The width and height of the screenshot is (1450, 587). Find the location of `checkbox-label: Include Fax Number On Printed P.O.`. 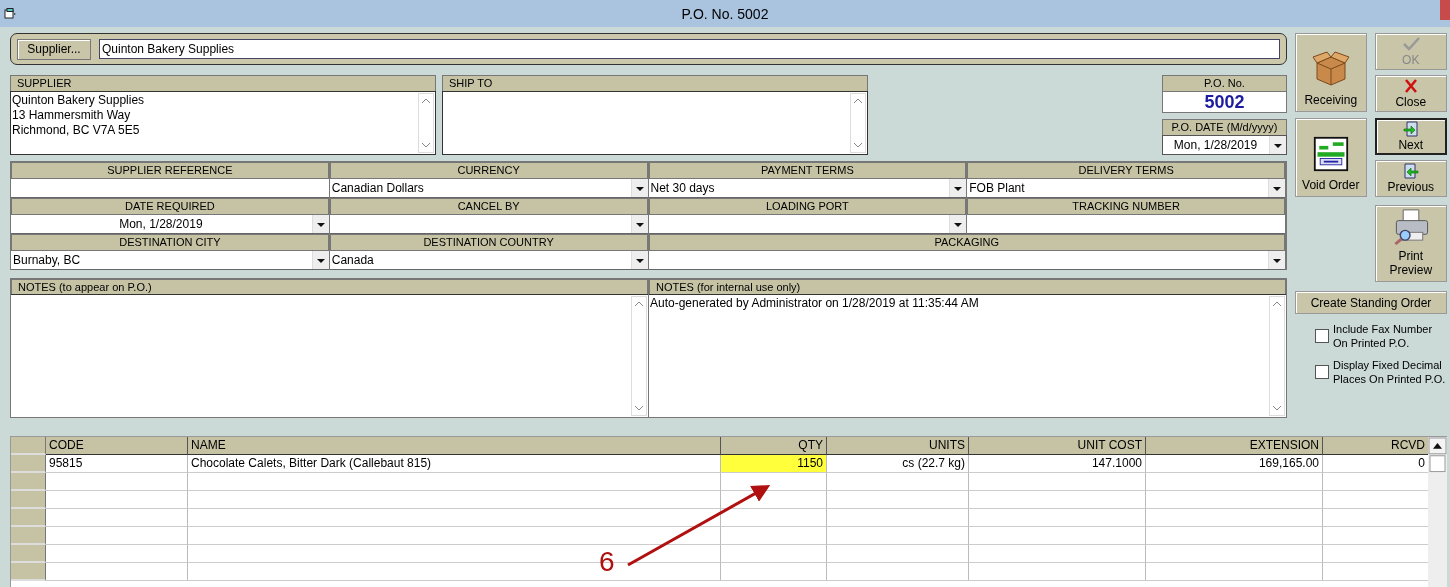

checkbox-label: Include Fax Number On Printed P.O. is located at coordinates (1383, 336).